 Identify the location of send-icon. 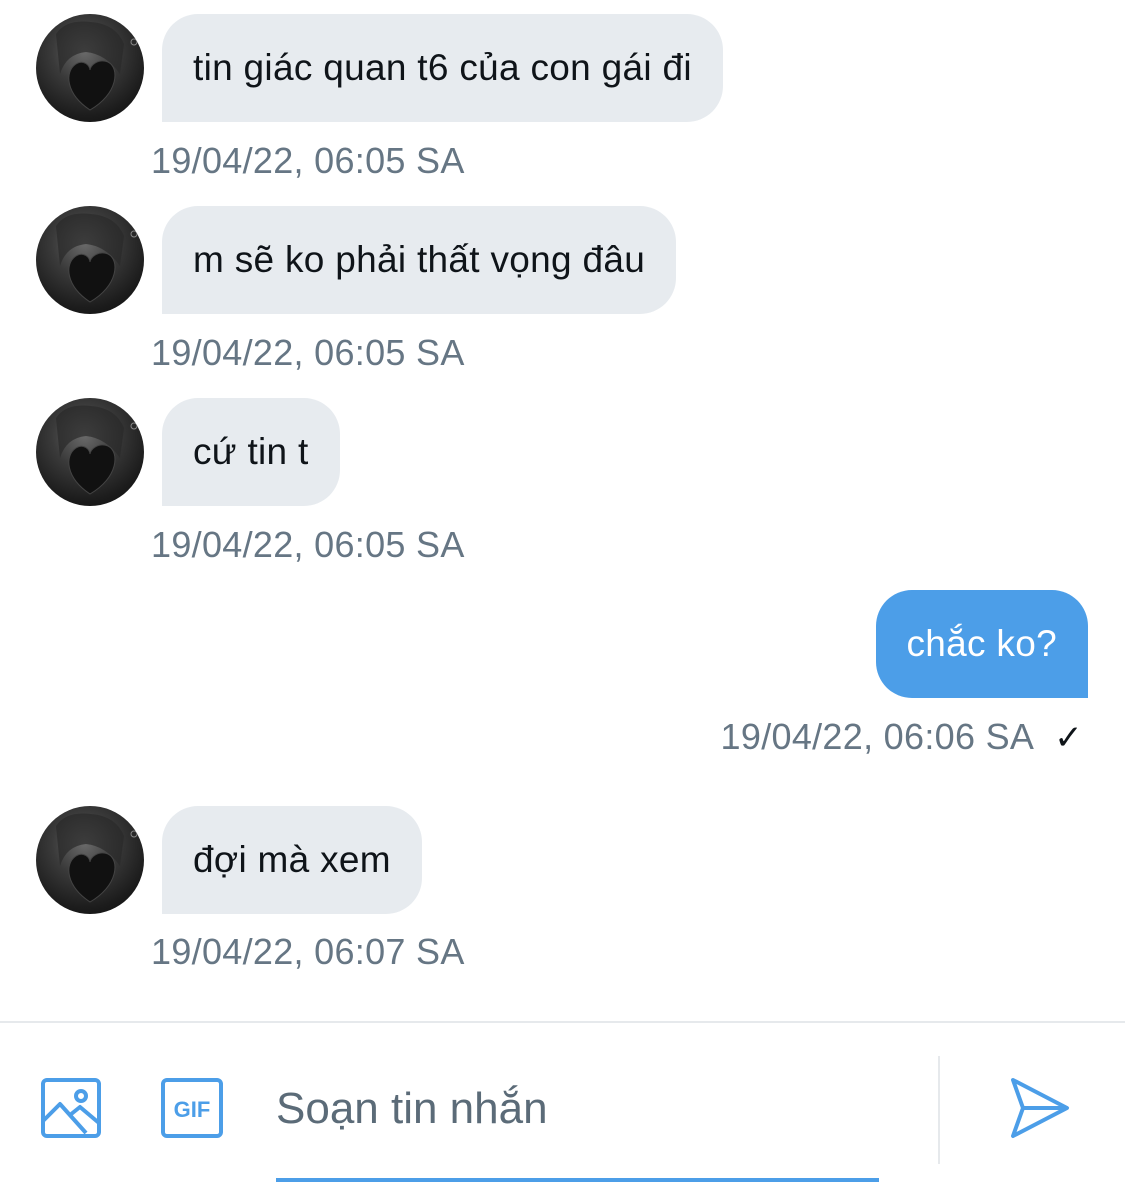
(1040, 1108).